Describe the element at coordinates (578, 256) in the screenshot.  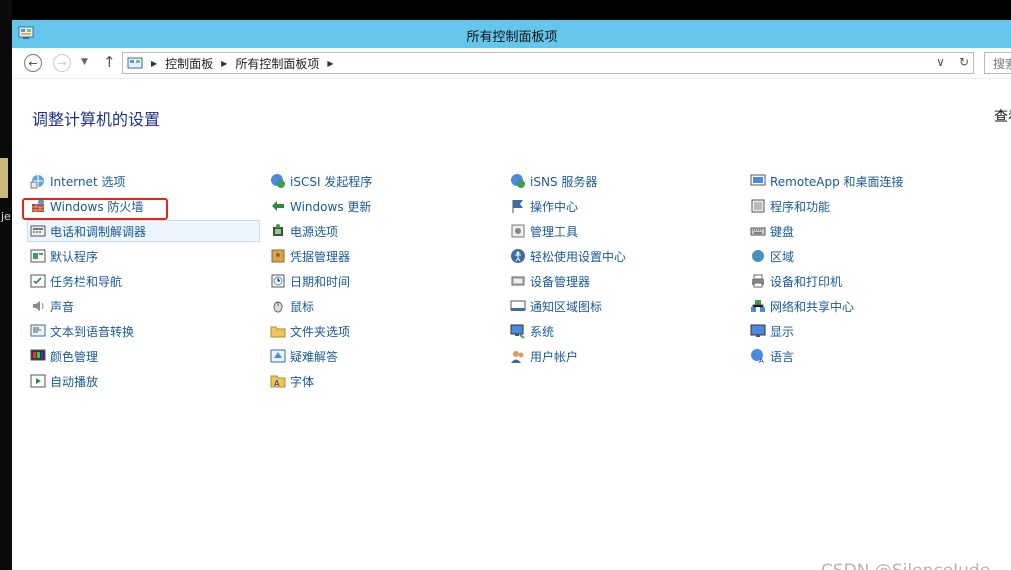
I see `panel-item-label: 轻松使用设置中心` at that location.